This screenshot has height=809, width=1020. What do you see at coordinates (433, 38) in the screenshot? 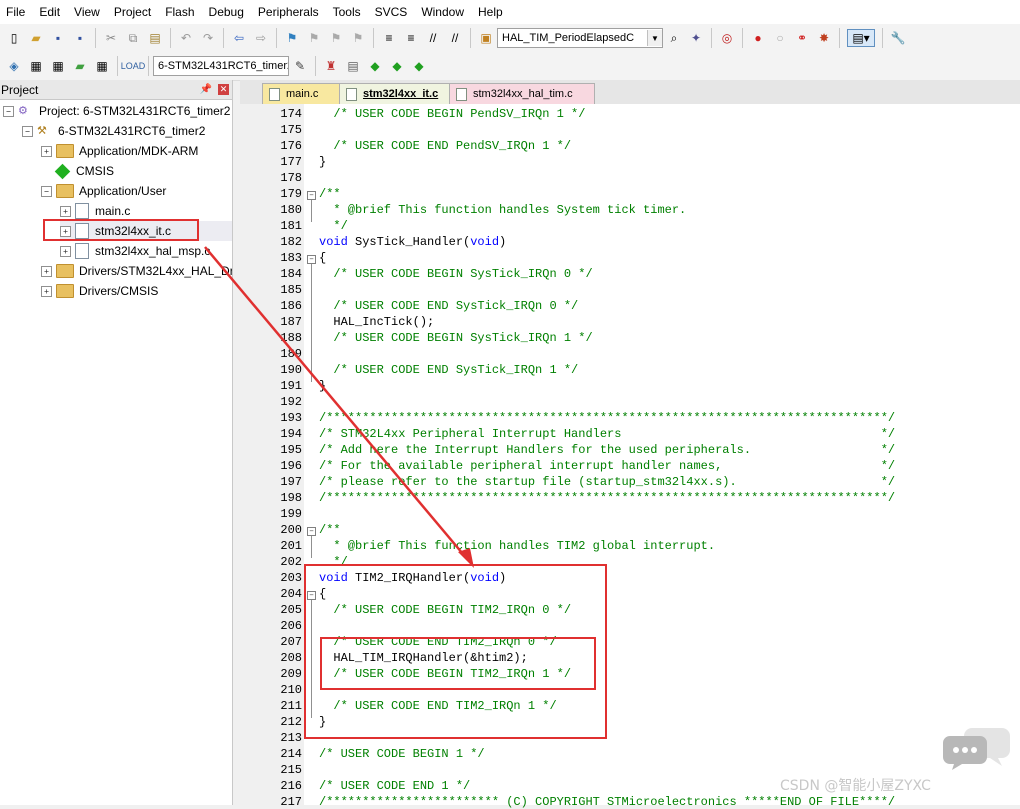
I see `comment-icon: //` at bounding box center [433, 38].